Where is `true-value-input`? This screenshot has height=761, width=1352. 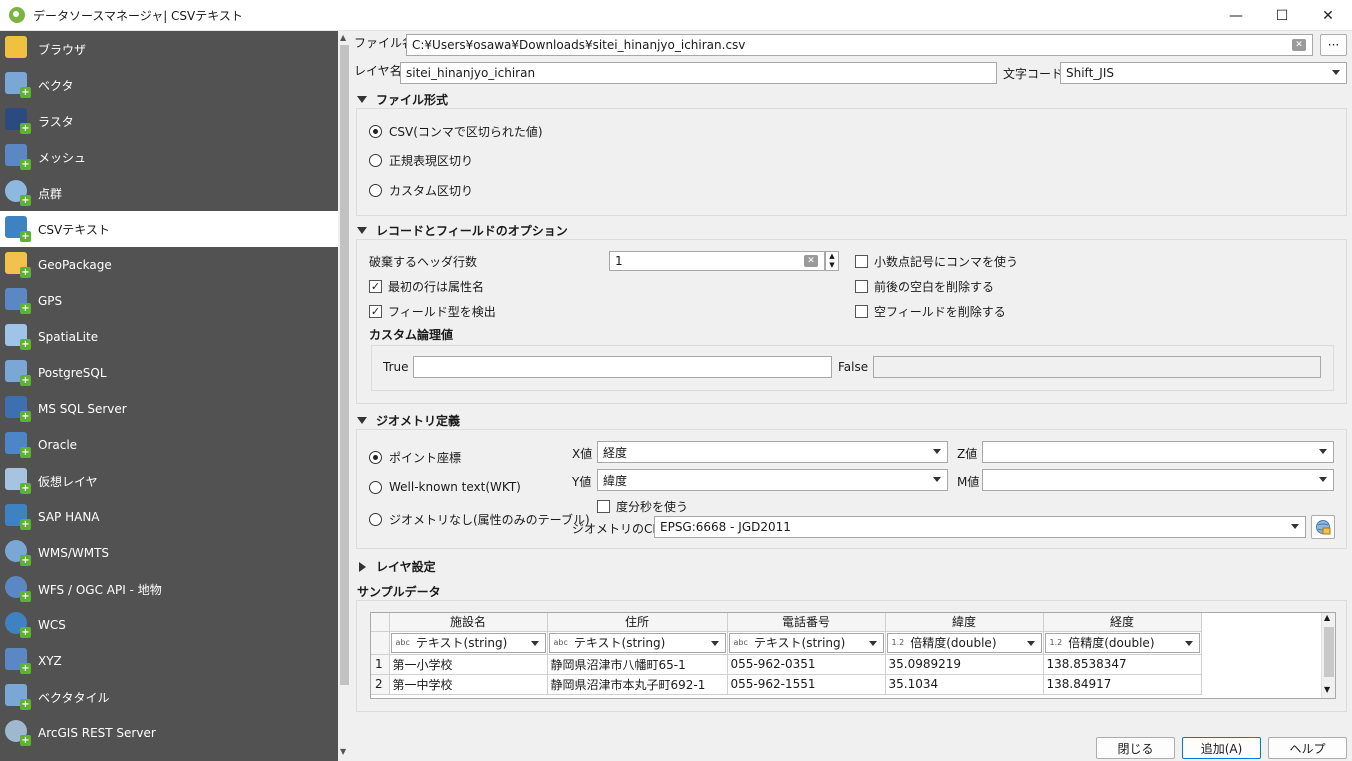 true-value-input is located at coordinates (622, 367).